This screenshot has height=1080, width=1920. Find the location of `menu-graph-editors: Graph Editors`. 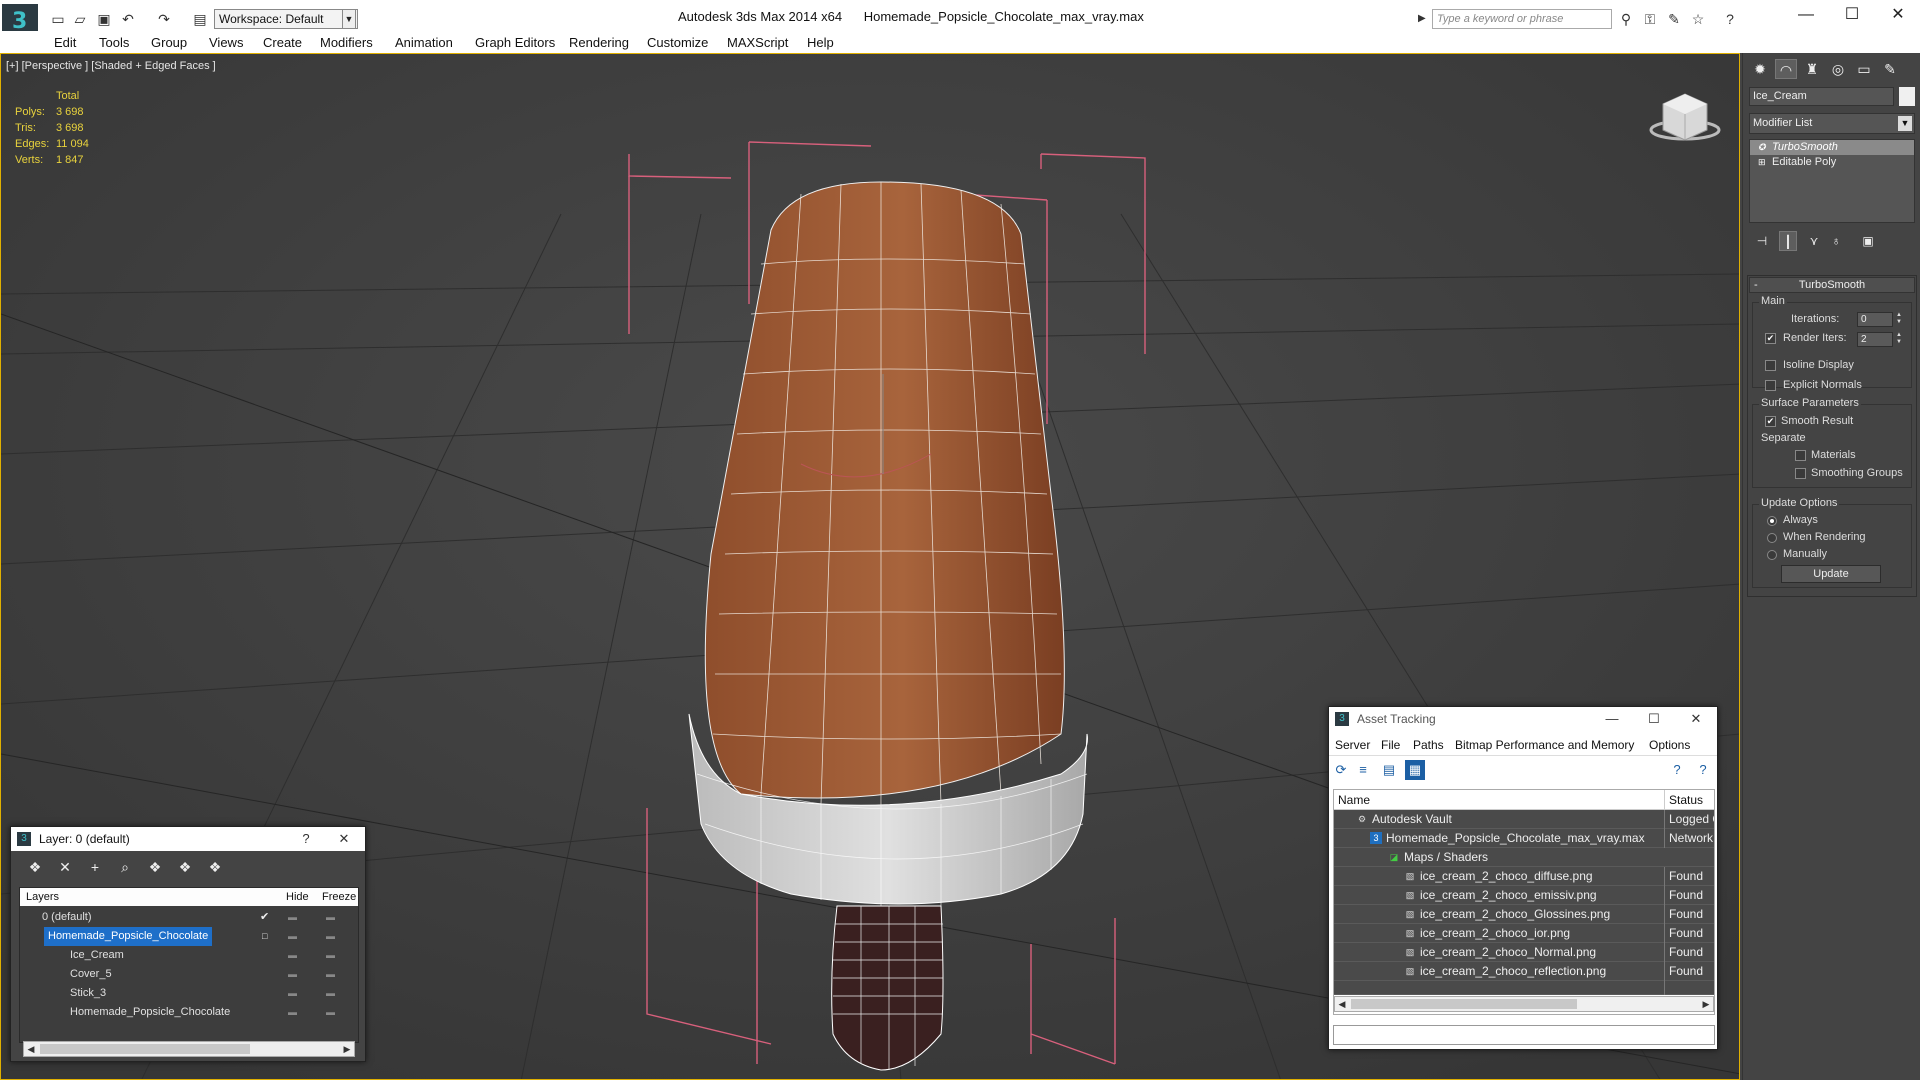

menu-graph-editors: Graph Editors is located at coordinates (515, 42).